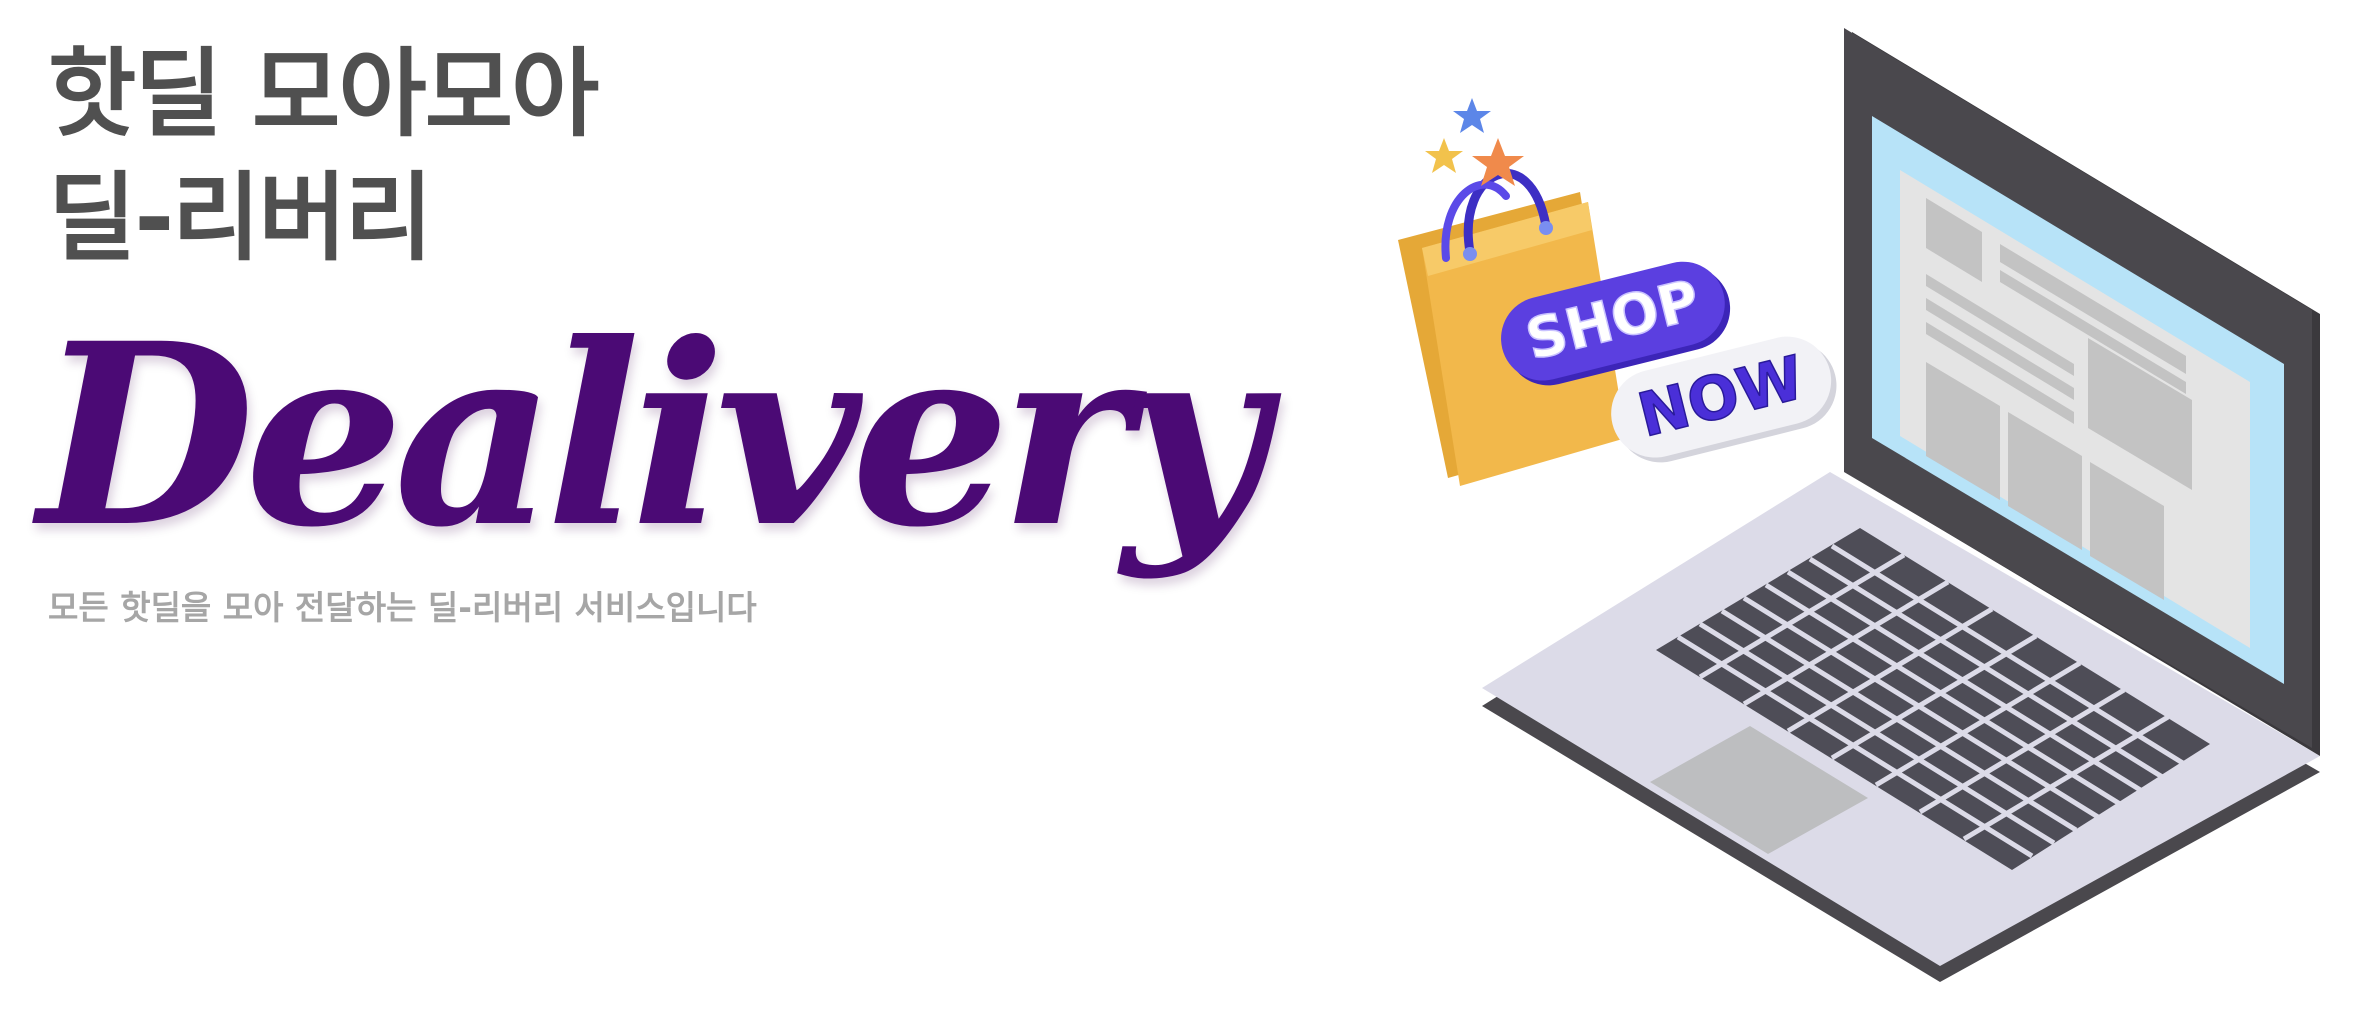  Describe the element at coordinates (323, 94) in the screenshot. I see `headline-line-1: 핫딜 모아모아` at that location.